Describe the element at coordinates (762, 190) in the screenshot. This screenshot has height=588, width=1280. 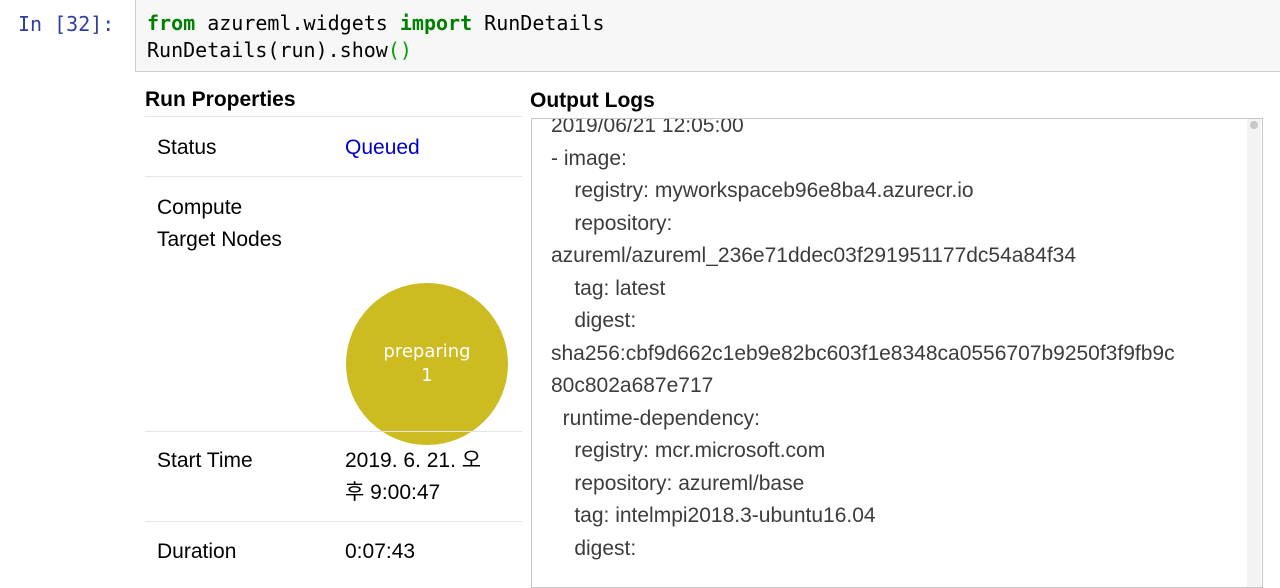
I see `log-line: registry: myworkspaceb96e8ba4.azurecr.io` at that location.